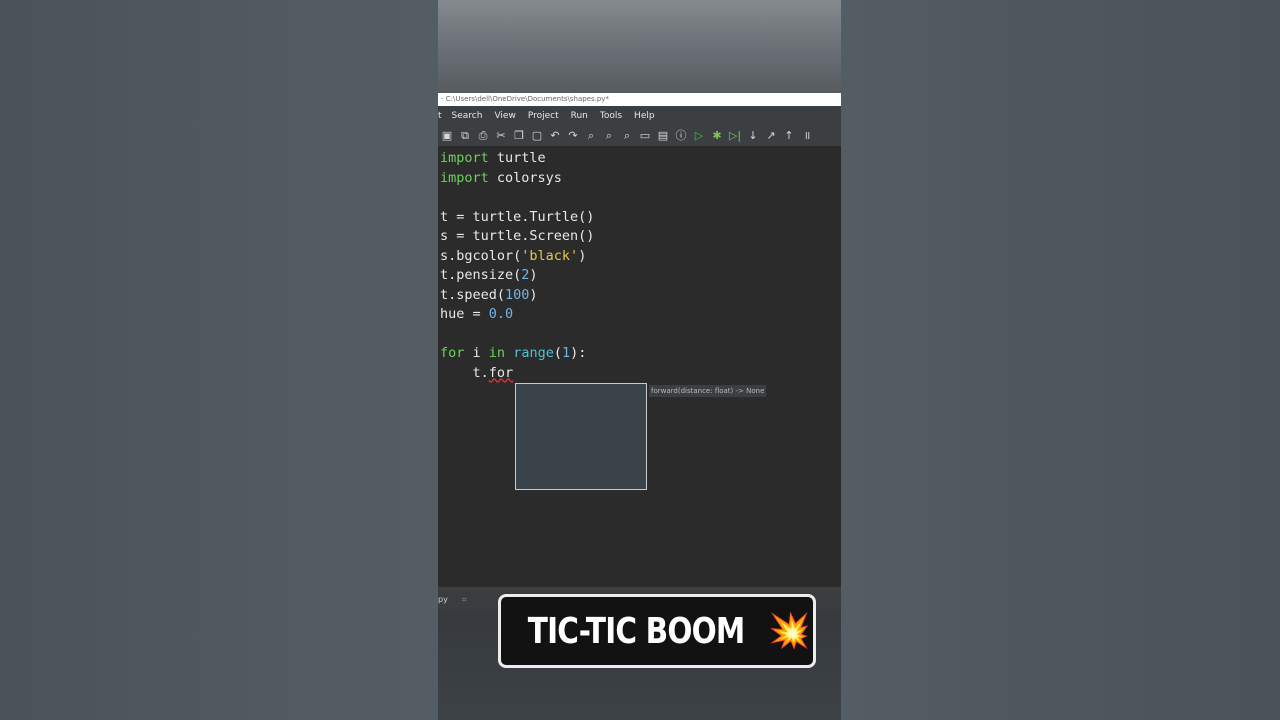 Image resolution: width=1280 pixels, height=720 pixels. I want to click on code-token: i, so click(476, 353).